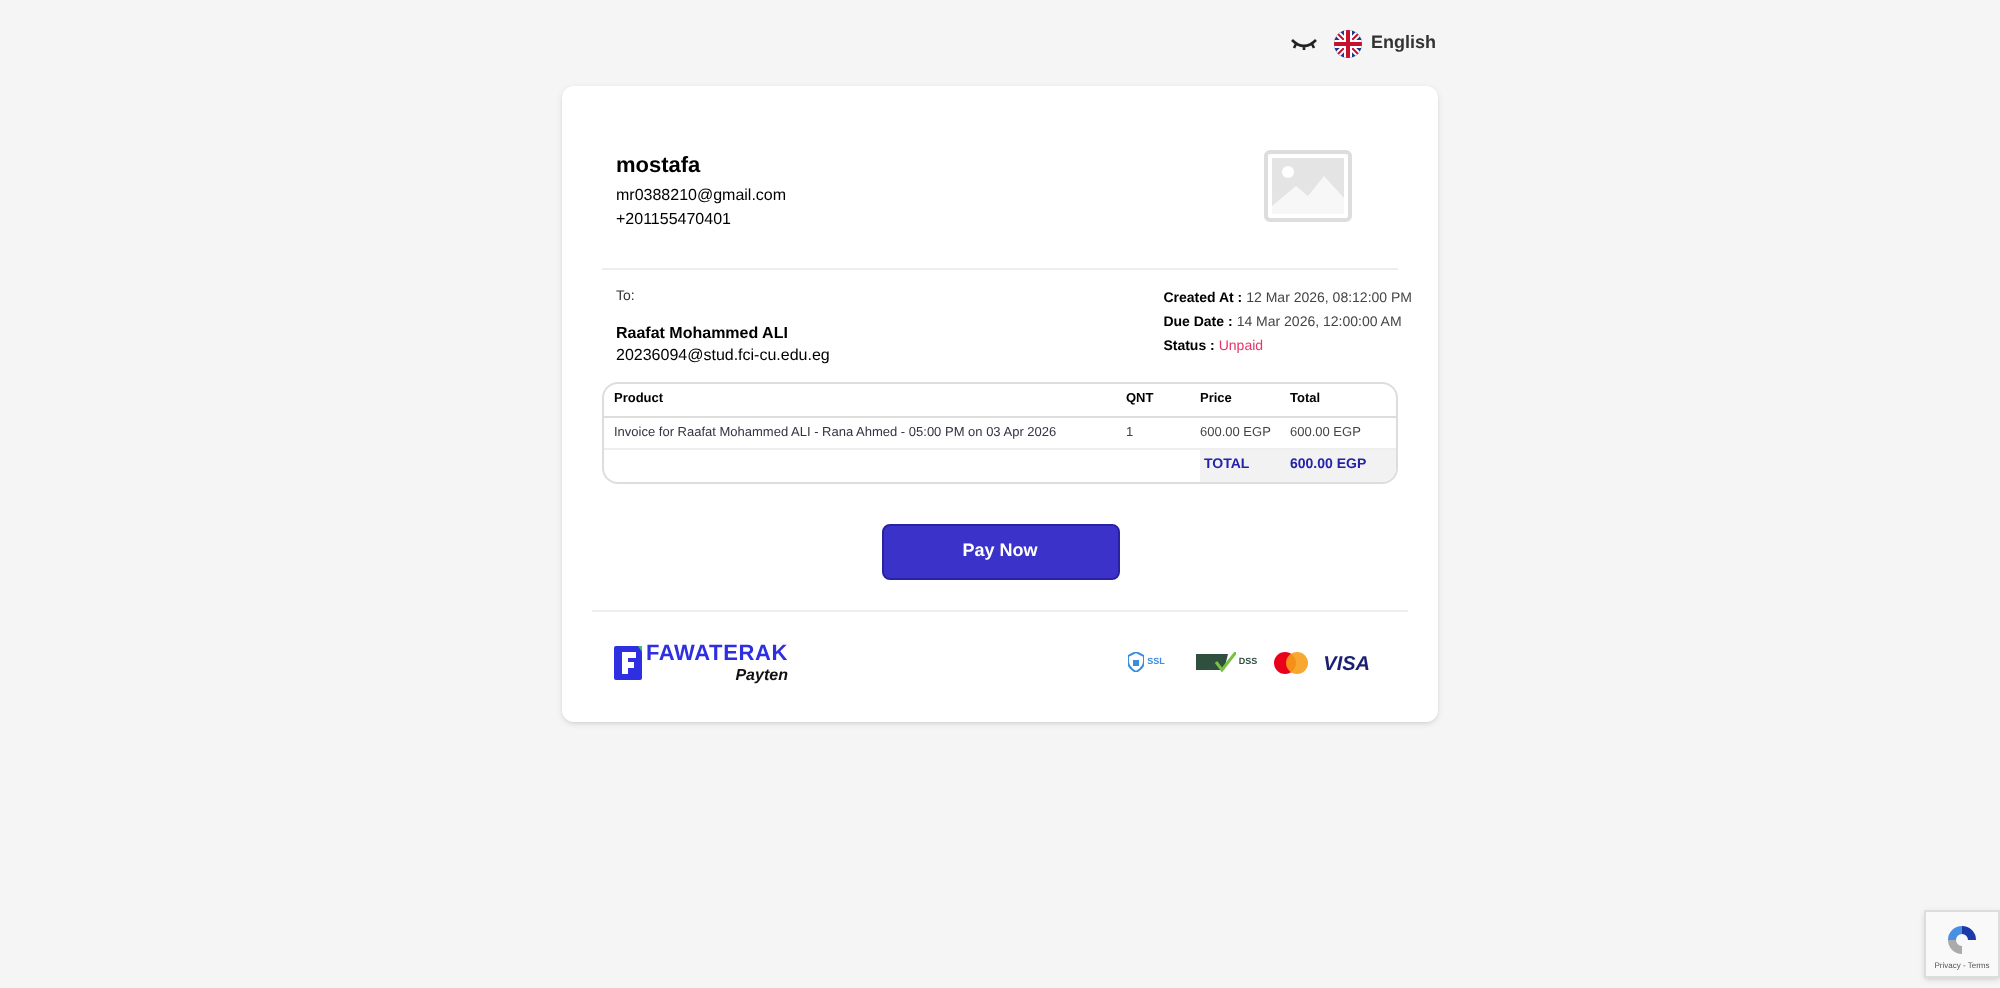  What do you see at coordinates (674, 220) in the screenshot?
I see `seller-phone: +201155470401` at bounding box center [674, 220].